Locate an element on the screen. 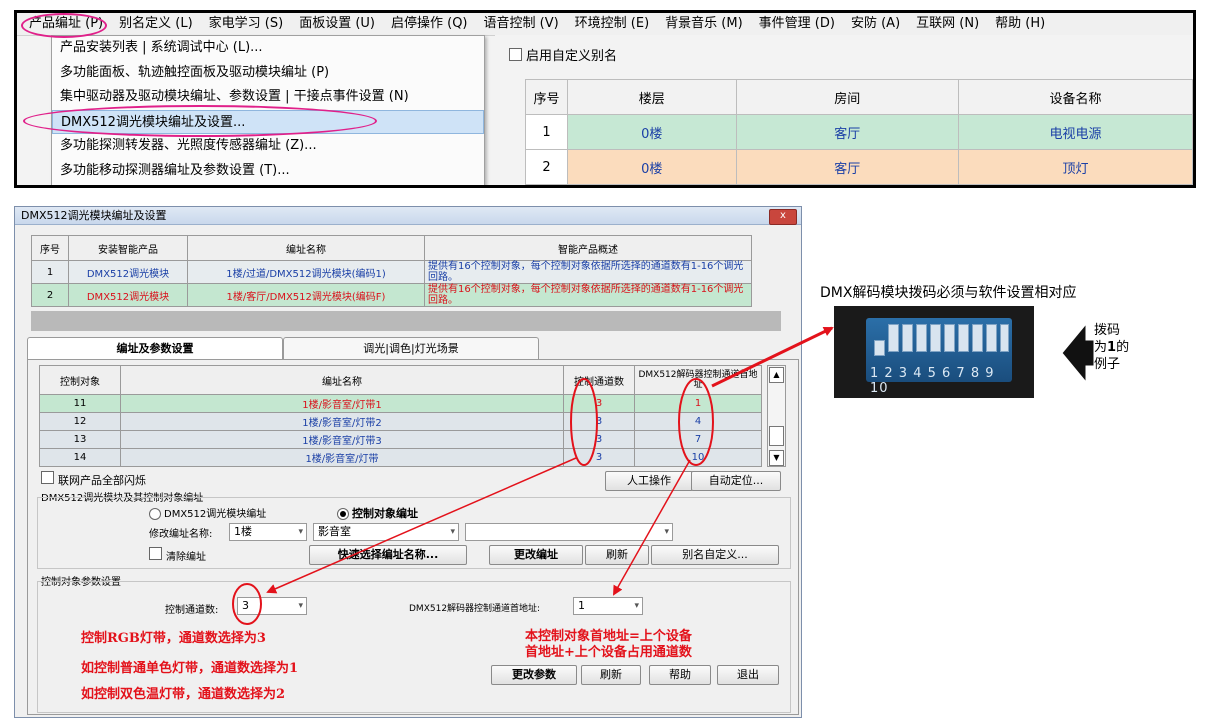 Image resolution: width=1212 pixels, height=725 pixels. channel-column-ellipse is located at coordinates (584, 422).